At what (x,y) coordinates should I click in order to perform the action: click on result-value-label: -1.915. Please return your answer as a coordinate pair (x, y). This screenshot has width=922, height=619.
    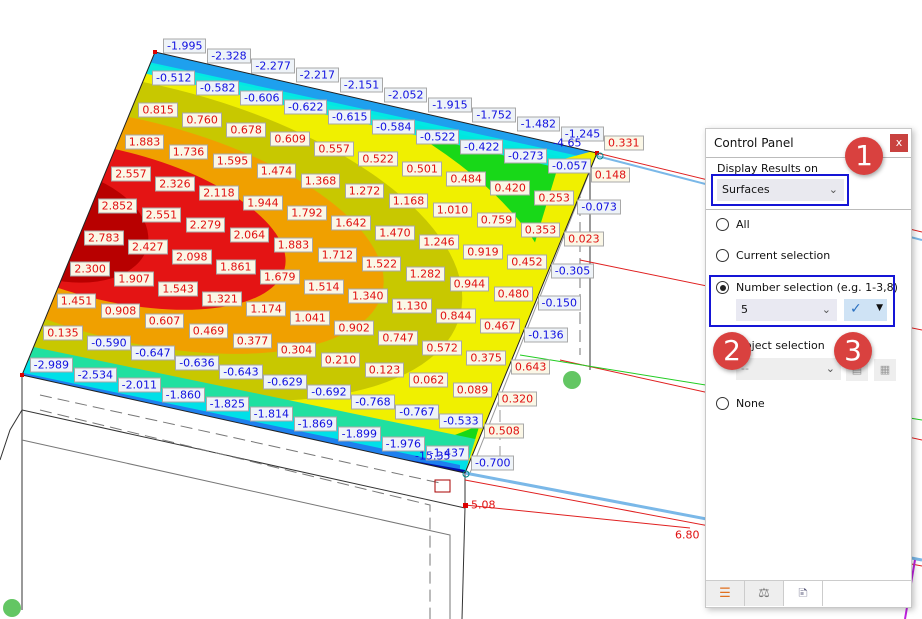
    Looking at the image, I should click on (450, 105).